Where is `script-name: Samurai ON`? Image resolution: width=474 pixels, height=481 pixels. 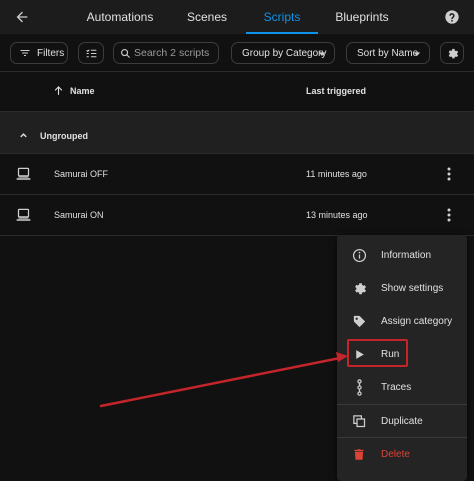
script-name: Samurai ON is located at coordinates (79, 215).